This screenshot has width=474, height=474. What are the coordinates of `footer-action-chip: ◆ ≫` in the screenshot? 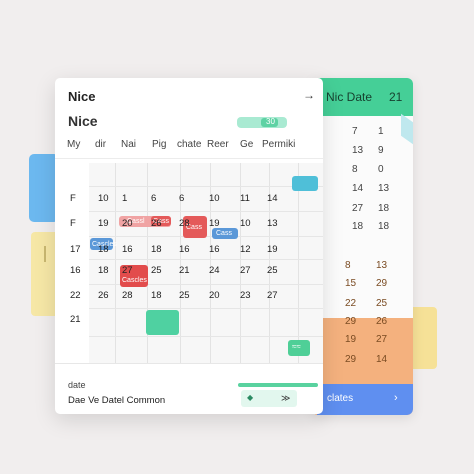 It's located at (269, 398).